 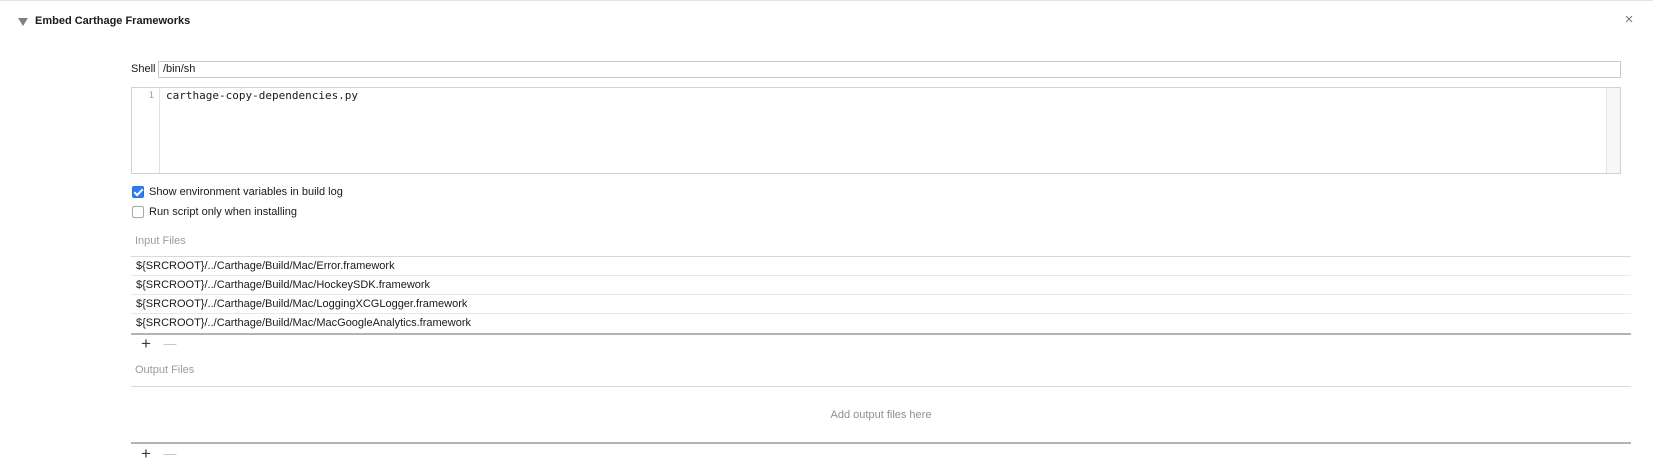 I want to click on show-env-vars-option: Show environment variables in build log, so click(x=237, y=192).